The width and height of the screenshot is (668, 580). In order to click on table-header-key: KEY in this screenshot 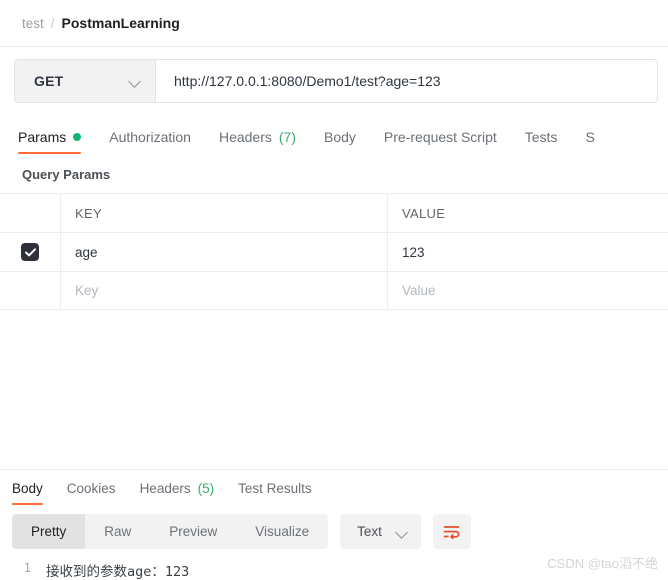, I will do `click(224, 213)`.